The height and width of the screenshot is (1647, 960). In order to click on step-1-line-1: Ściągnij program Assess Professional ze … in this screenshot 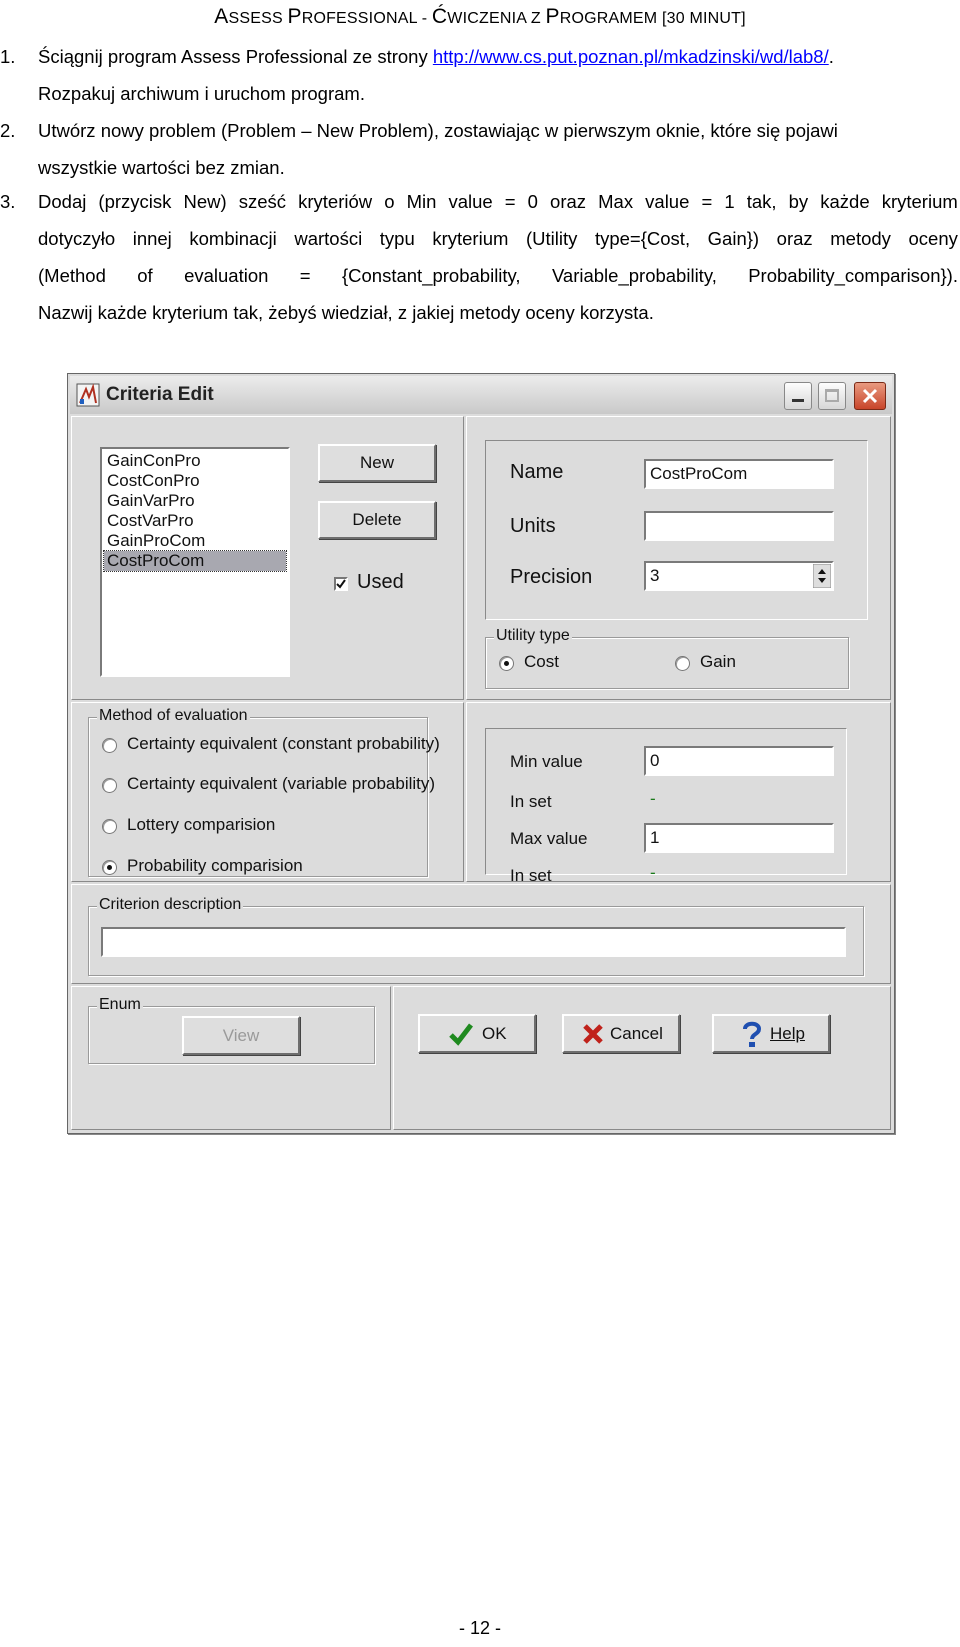, I will do `click(436, 56)`.